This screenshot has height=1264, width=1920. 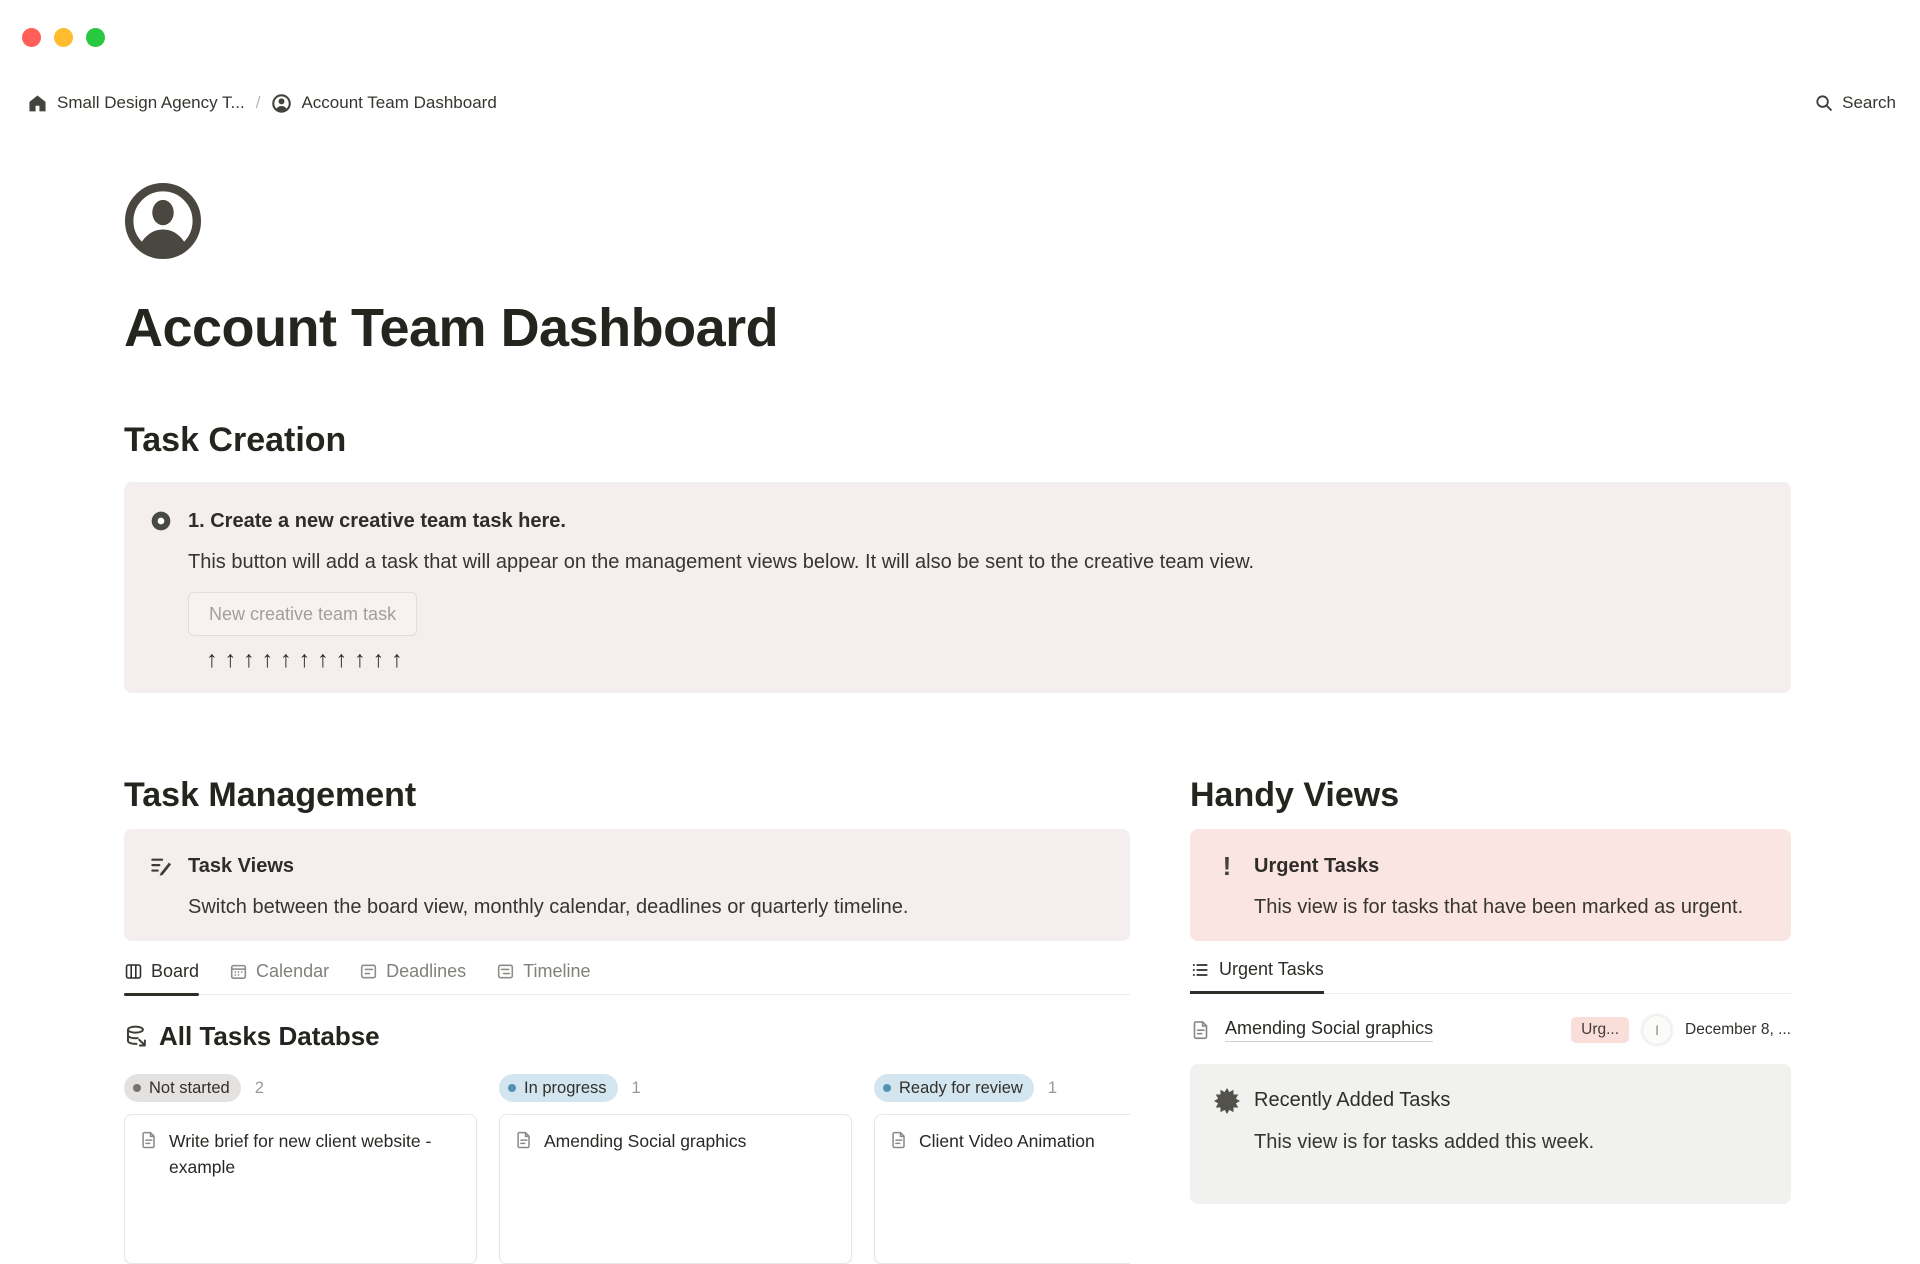 What do you see at coordinates (241, 865) in the screenshot?
I see `task-views-title: Task Views` at bounding box center [241, 865].